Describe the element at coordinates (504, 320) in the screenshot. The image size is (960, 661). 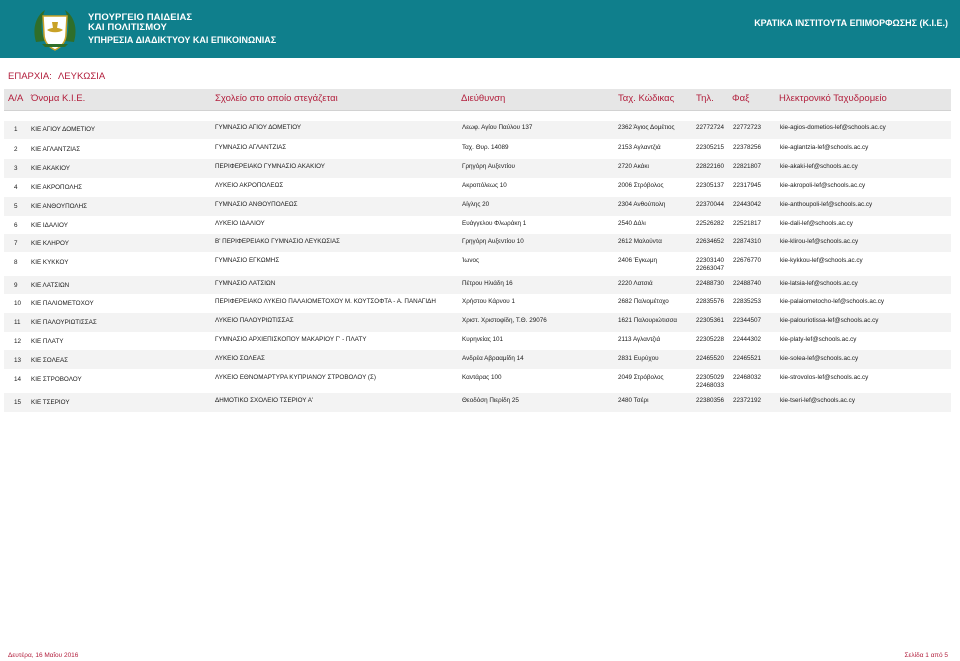
I see `cell-address: Χριστ. Χριστοφίδη, Τ.Θ. 29076` at that location.